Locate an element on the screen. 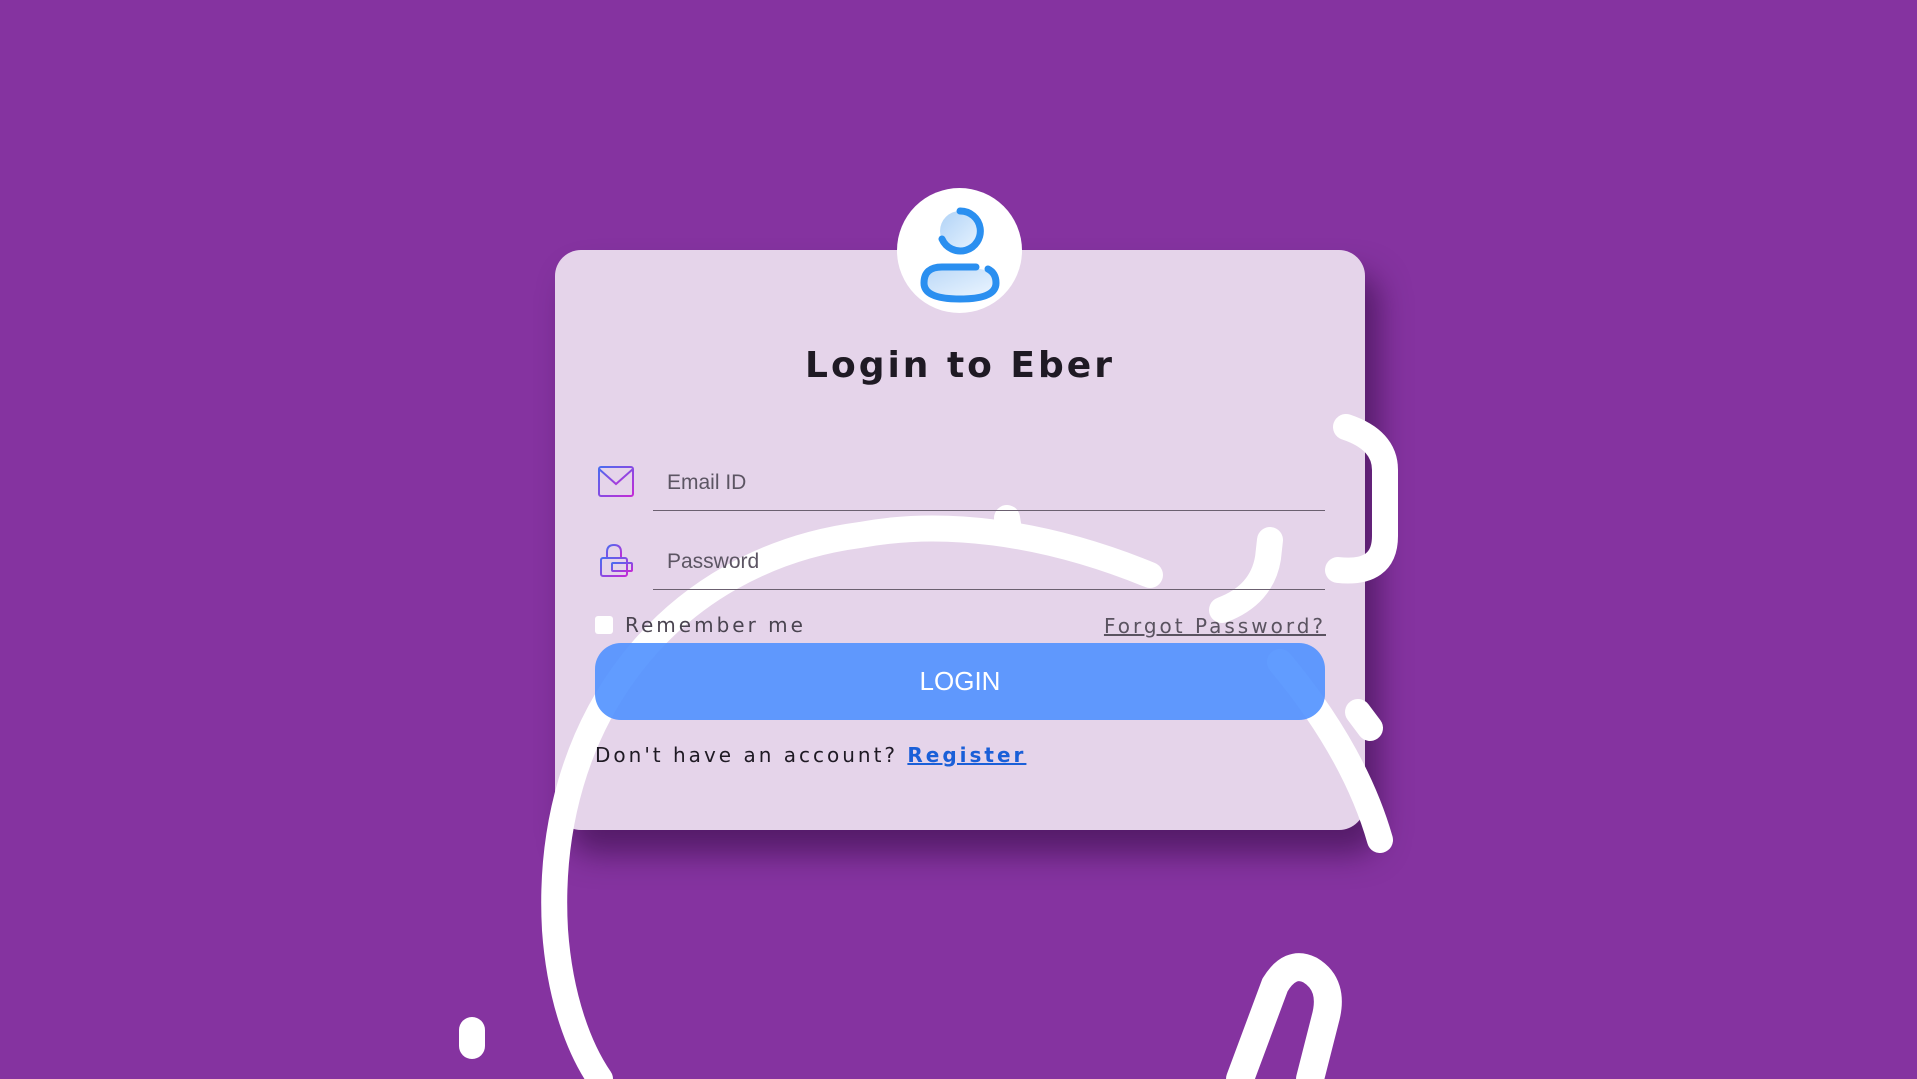 The height and width of the screenshot is (1079, 1917). page-title: Login to Eber is located at coordinates (960, 365).